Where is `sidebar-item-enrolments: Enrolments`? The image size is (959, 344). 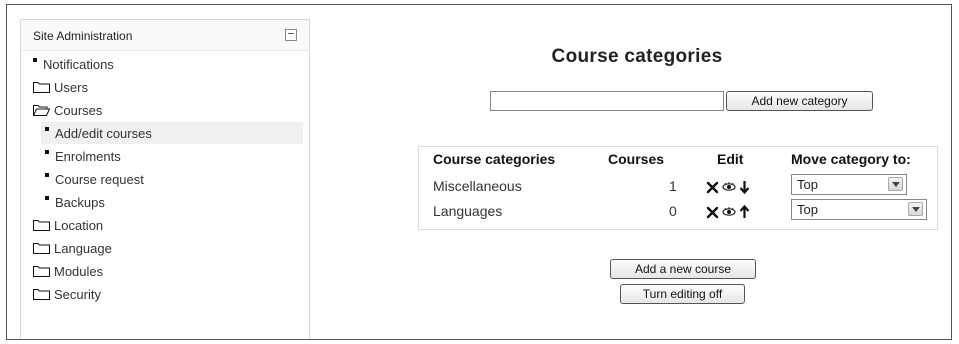
sidebar-item-enrolments: Enrolments is located at coordinates (83, 156).